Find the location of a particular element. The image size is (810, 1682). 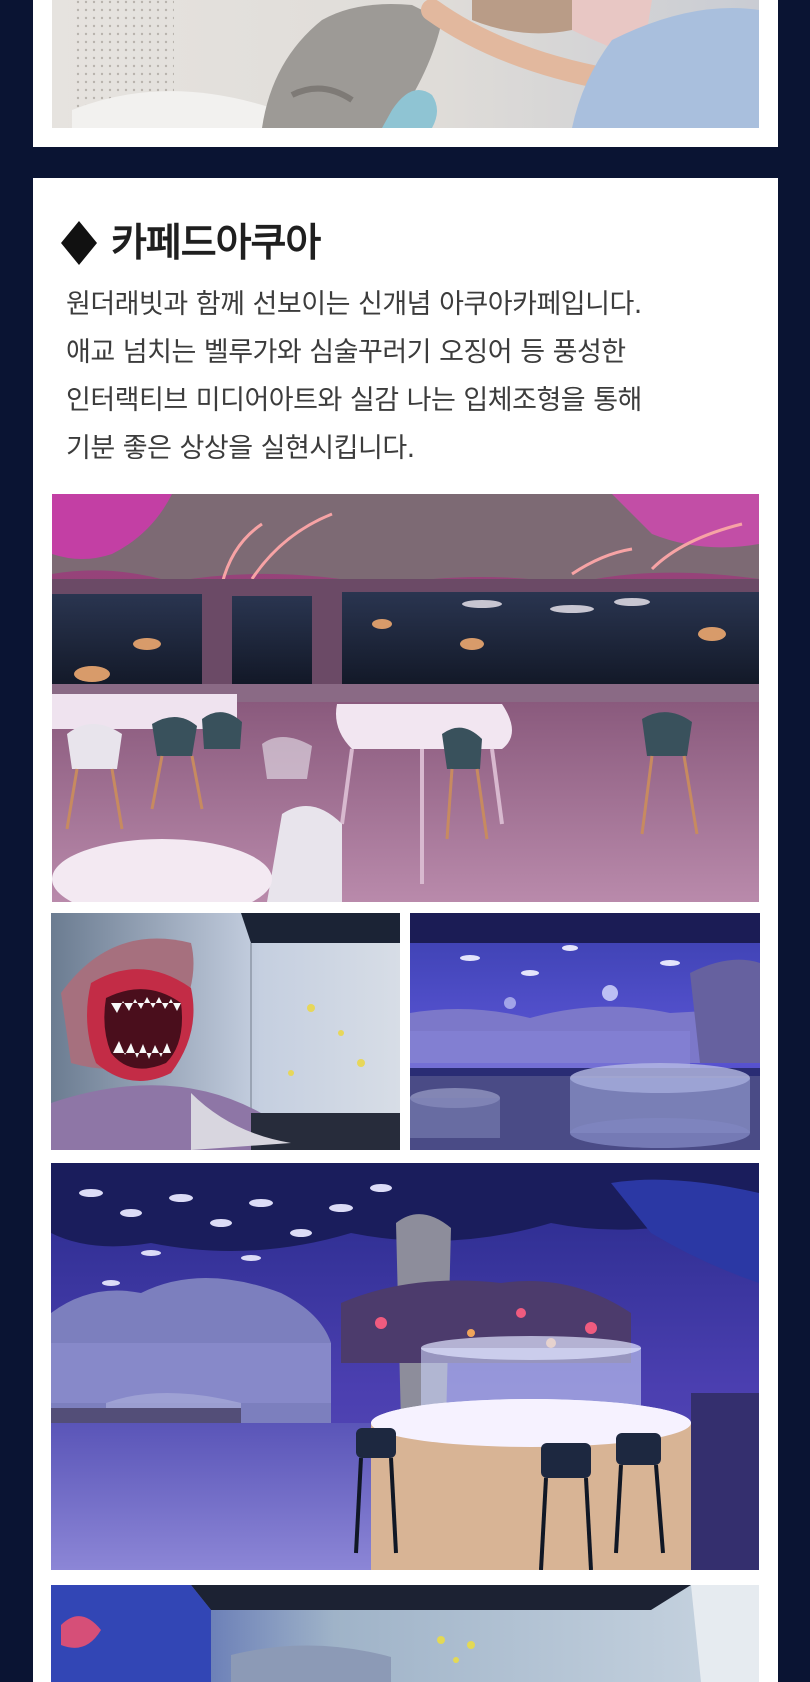

previous-section-card is located at coordinates (405, 73).